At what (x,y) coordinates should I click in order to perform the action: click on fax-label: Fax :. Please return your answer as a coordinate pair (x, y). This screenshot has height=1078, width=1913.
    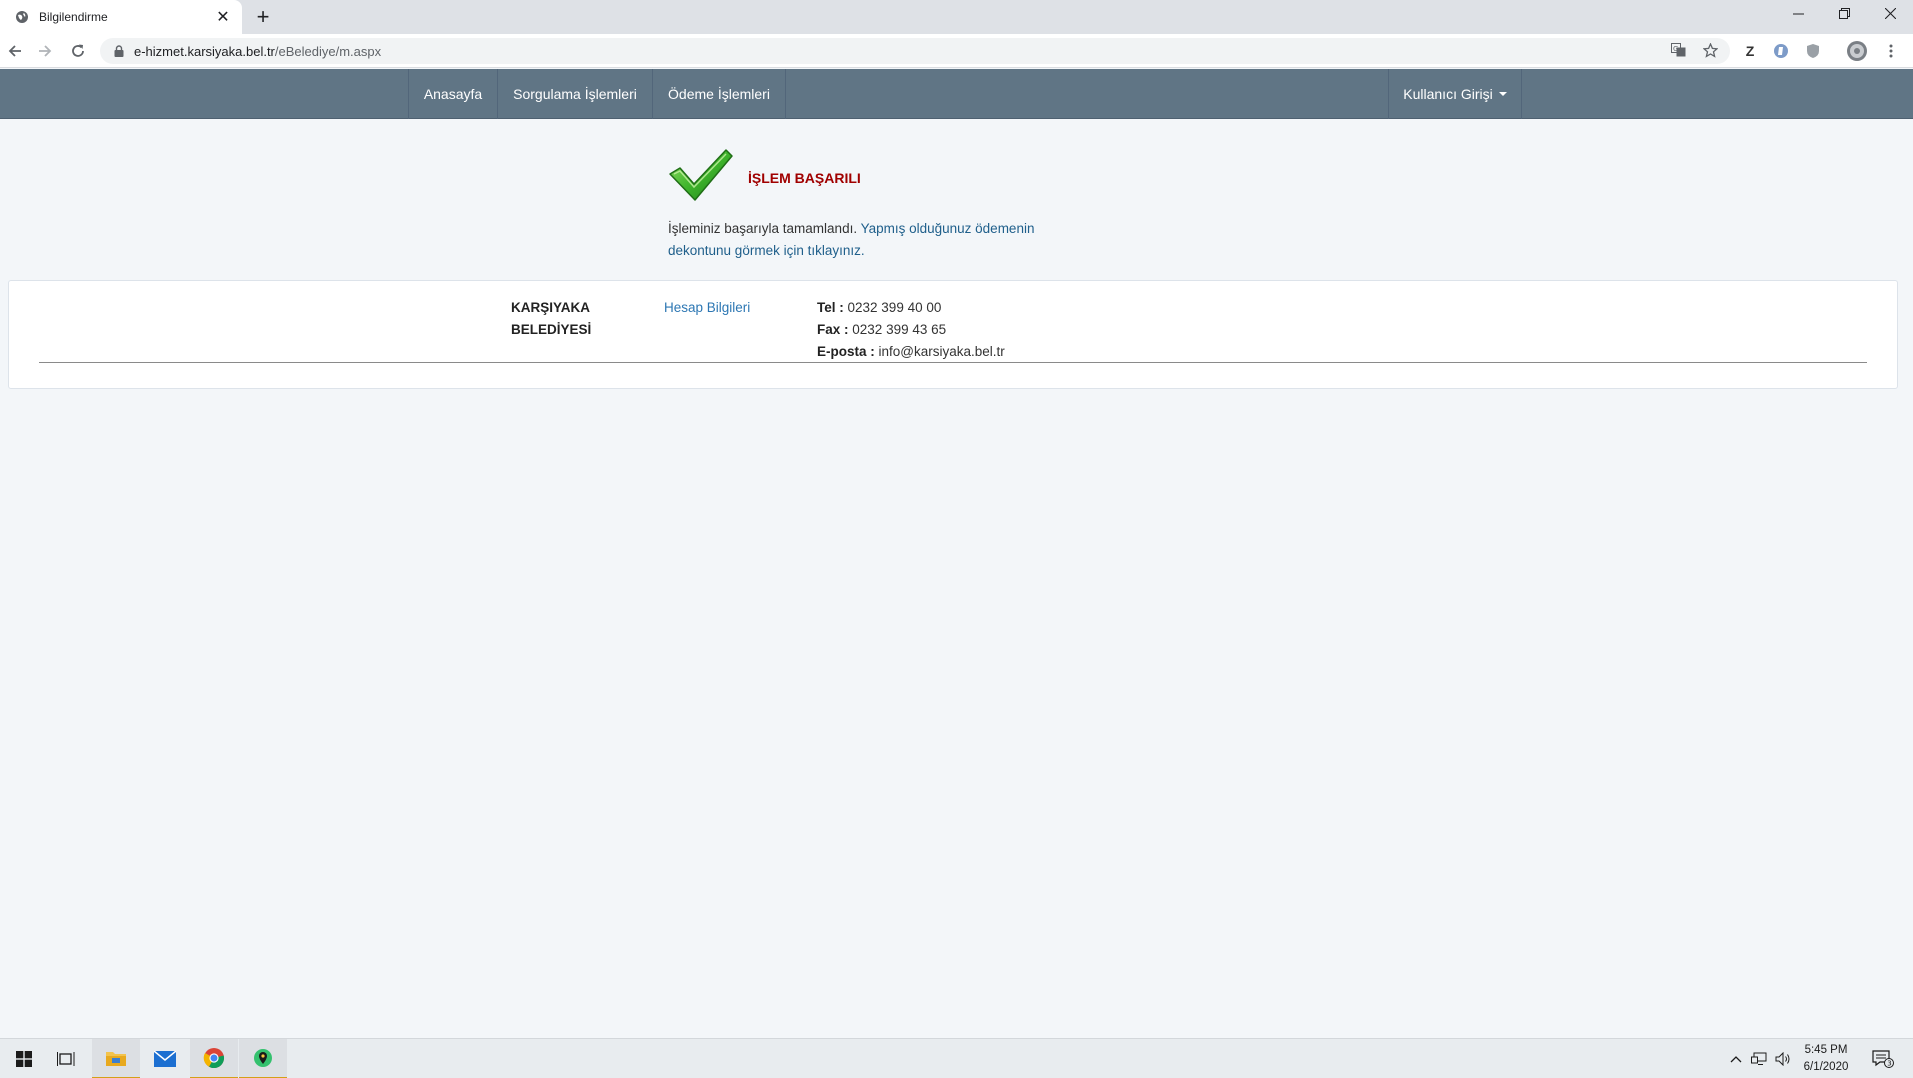
    Looking at the image, I should click on (833, 329).